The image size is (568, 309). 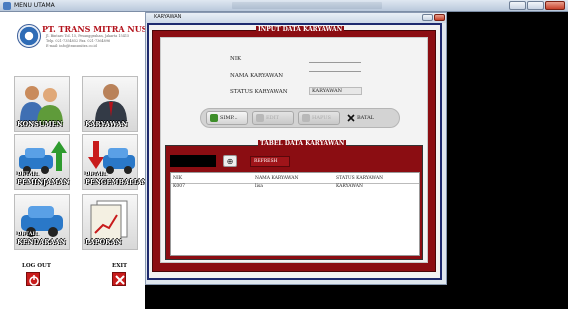 I want to click on exit-x-icon, so click(x=120, y=280).